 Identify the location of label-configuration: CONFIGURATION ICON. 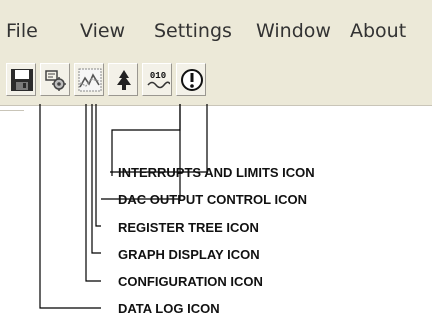
(190, 281).